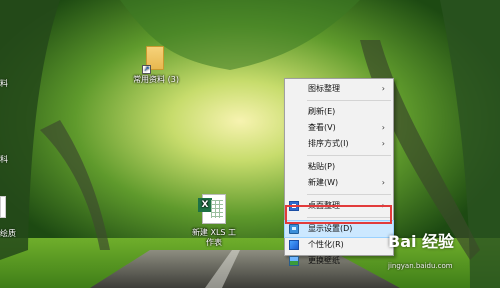 The width and height of the screenshot is (500, 288). What do you see at coordinates (421, 241) in the screenshot?
I see `watermark-brand: Bai 经验` at bounding box center [421, 241].